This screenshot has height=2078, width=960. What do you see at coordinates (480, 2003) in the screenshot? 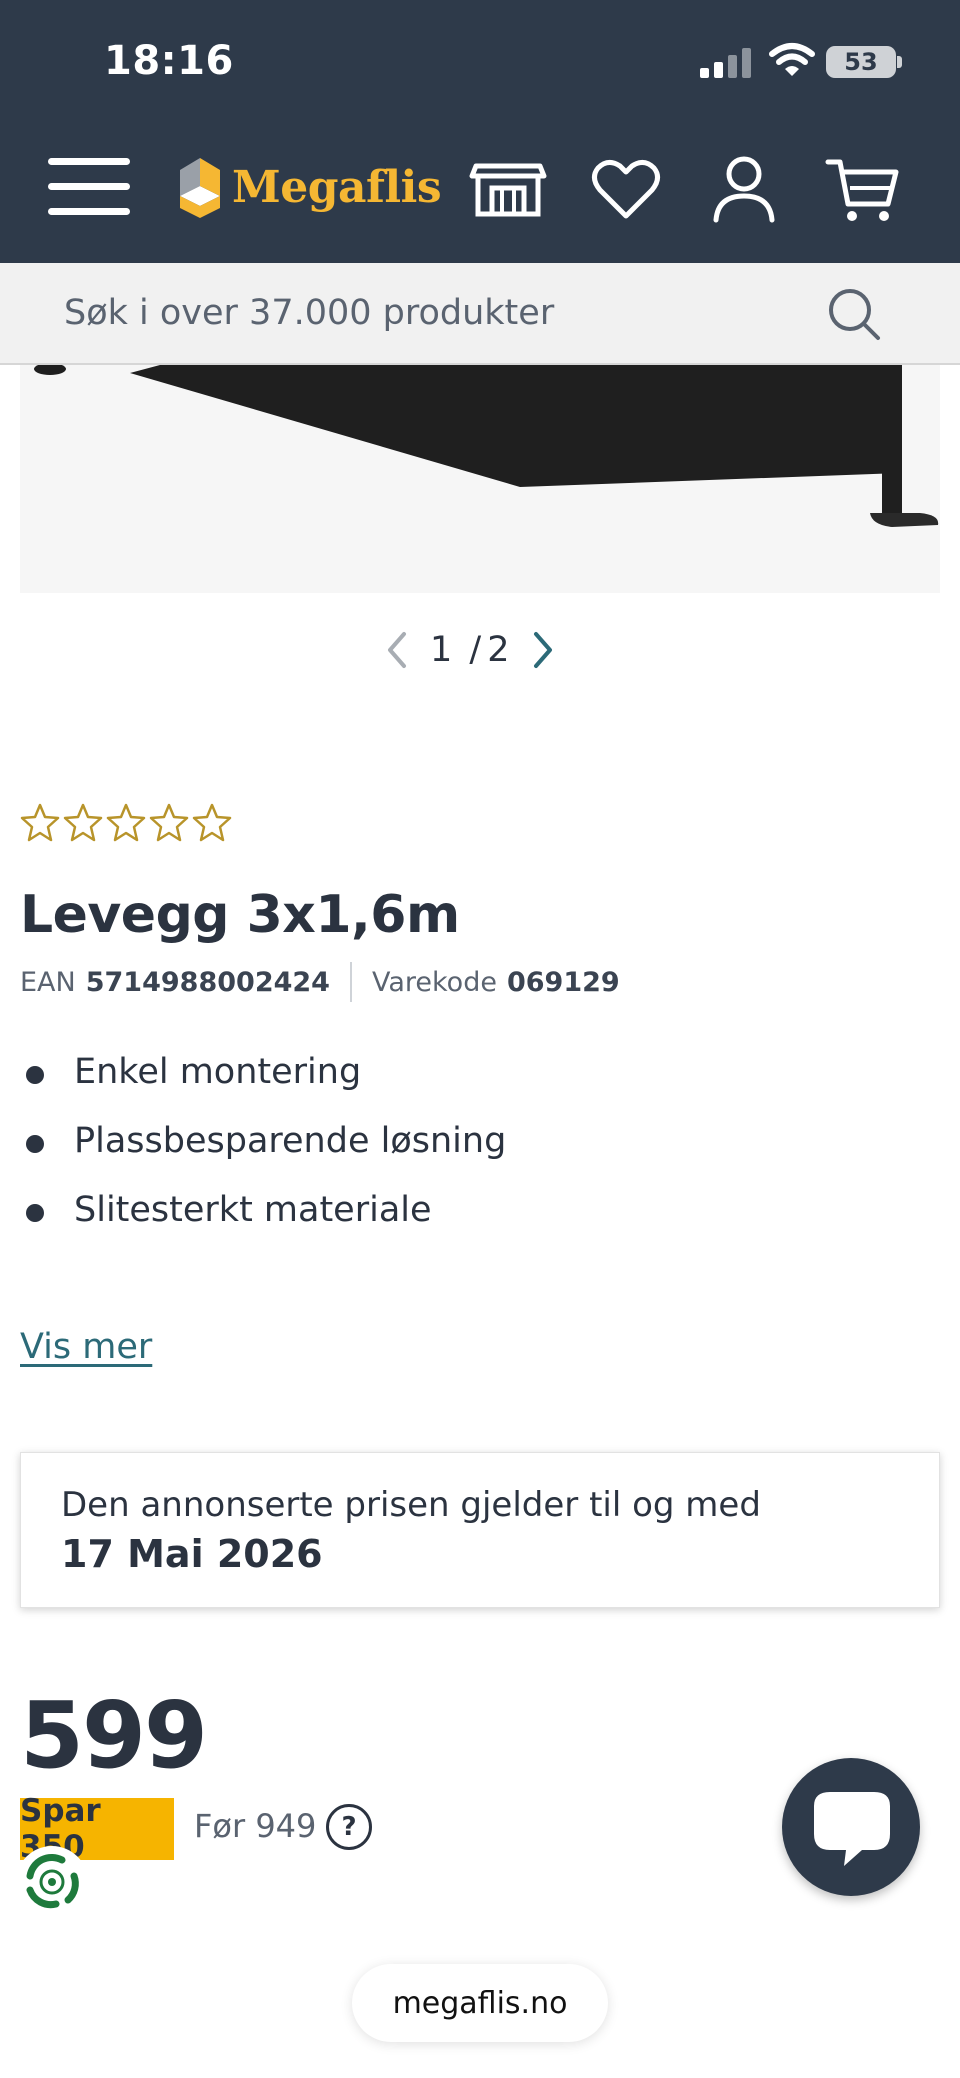
I see `browser-url-bar: megaflis.no` at bounding box center [480, 2003].